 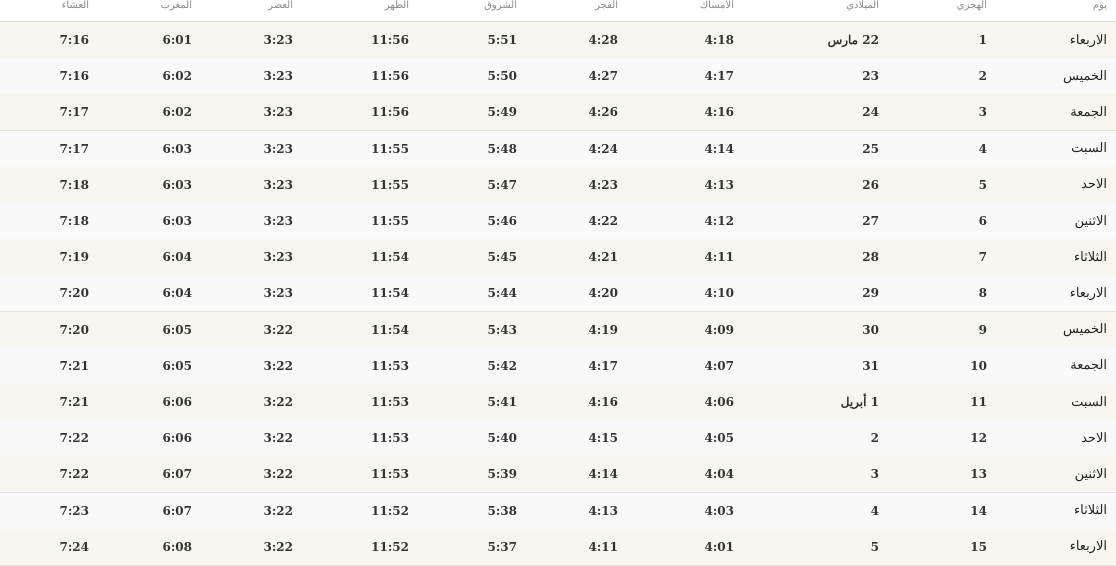 I want to click on cell-gregorian: 25, so click(x=870, y=148).